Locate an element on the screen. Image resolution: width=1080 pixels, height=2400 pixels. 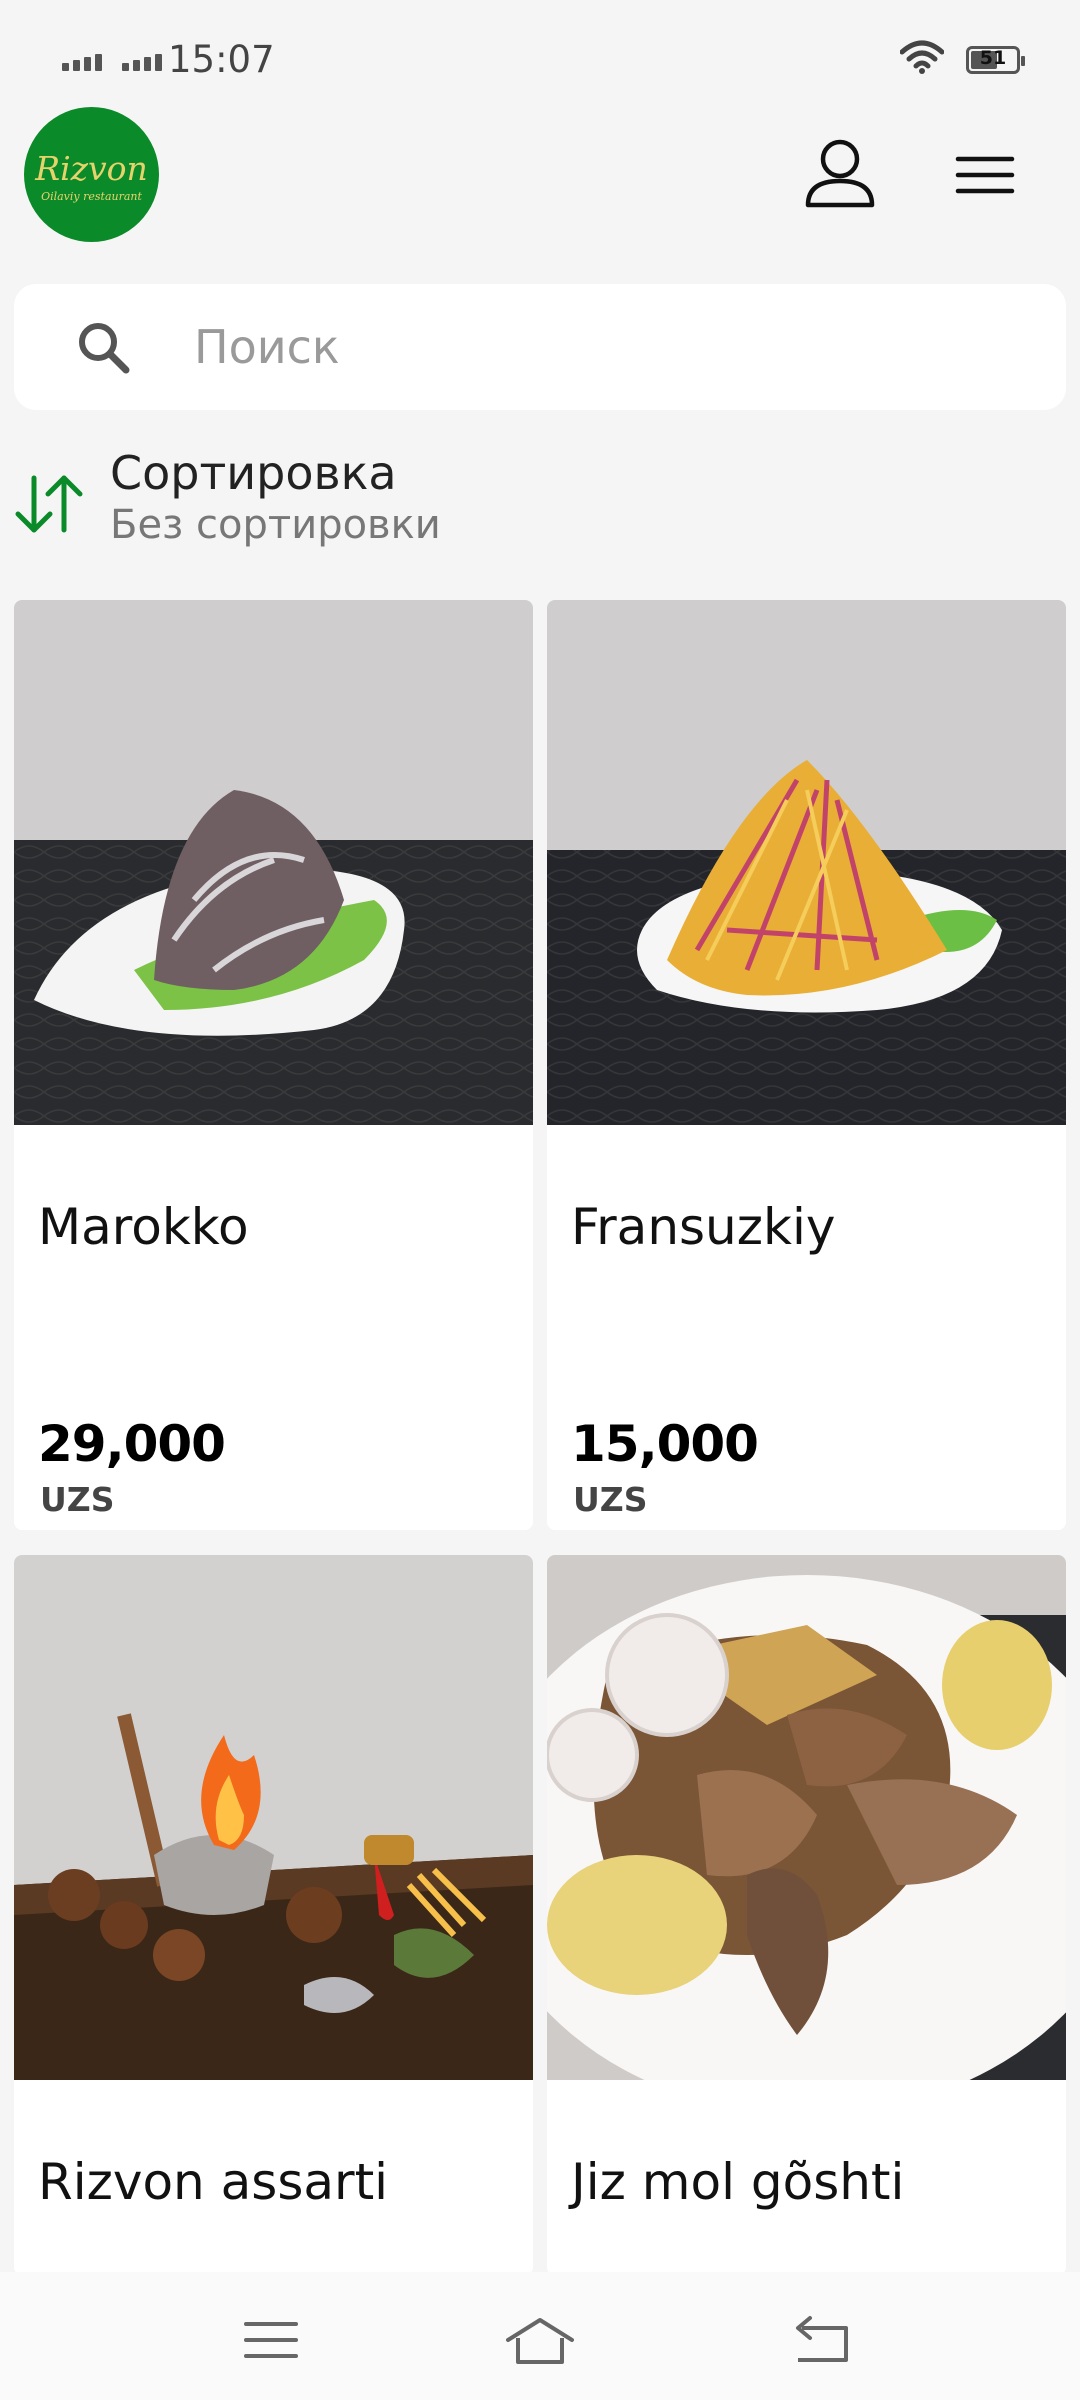
nav-home-icon is located at coordinates (540, 2341).